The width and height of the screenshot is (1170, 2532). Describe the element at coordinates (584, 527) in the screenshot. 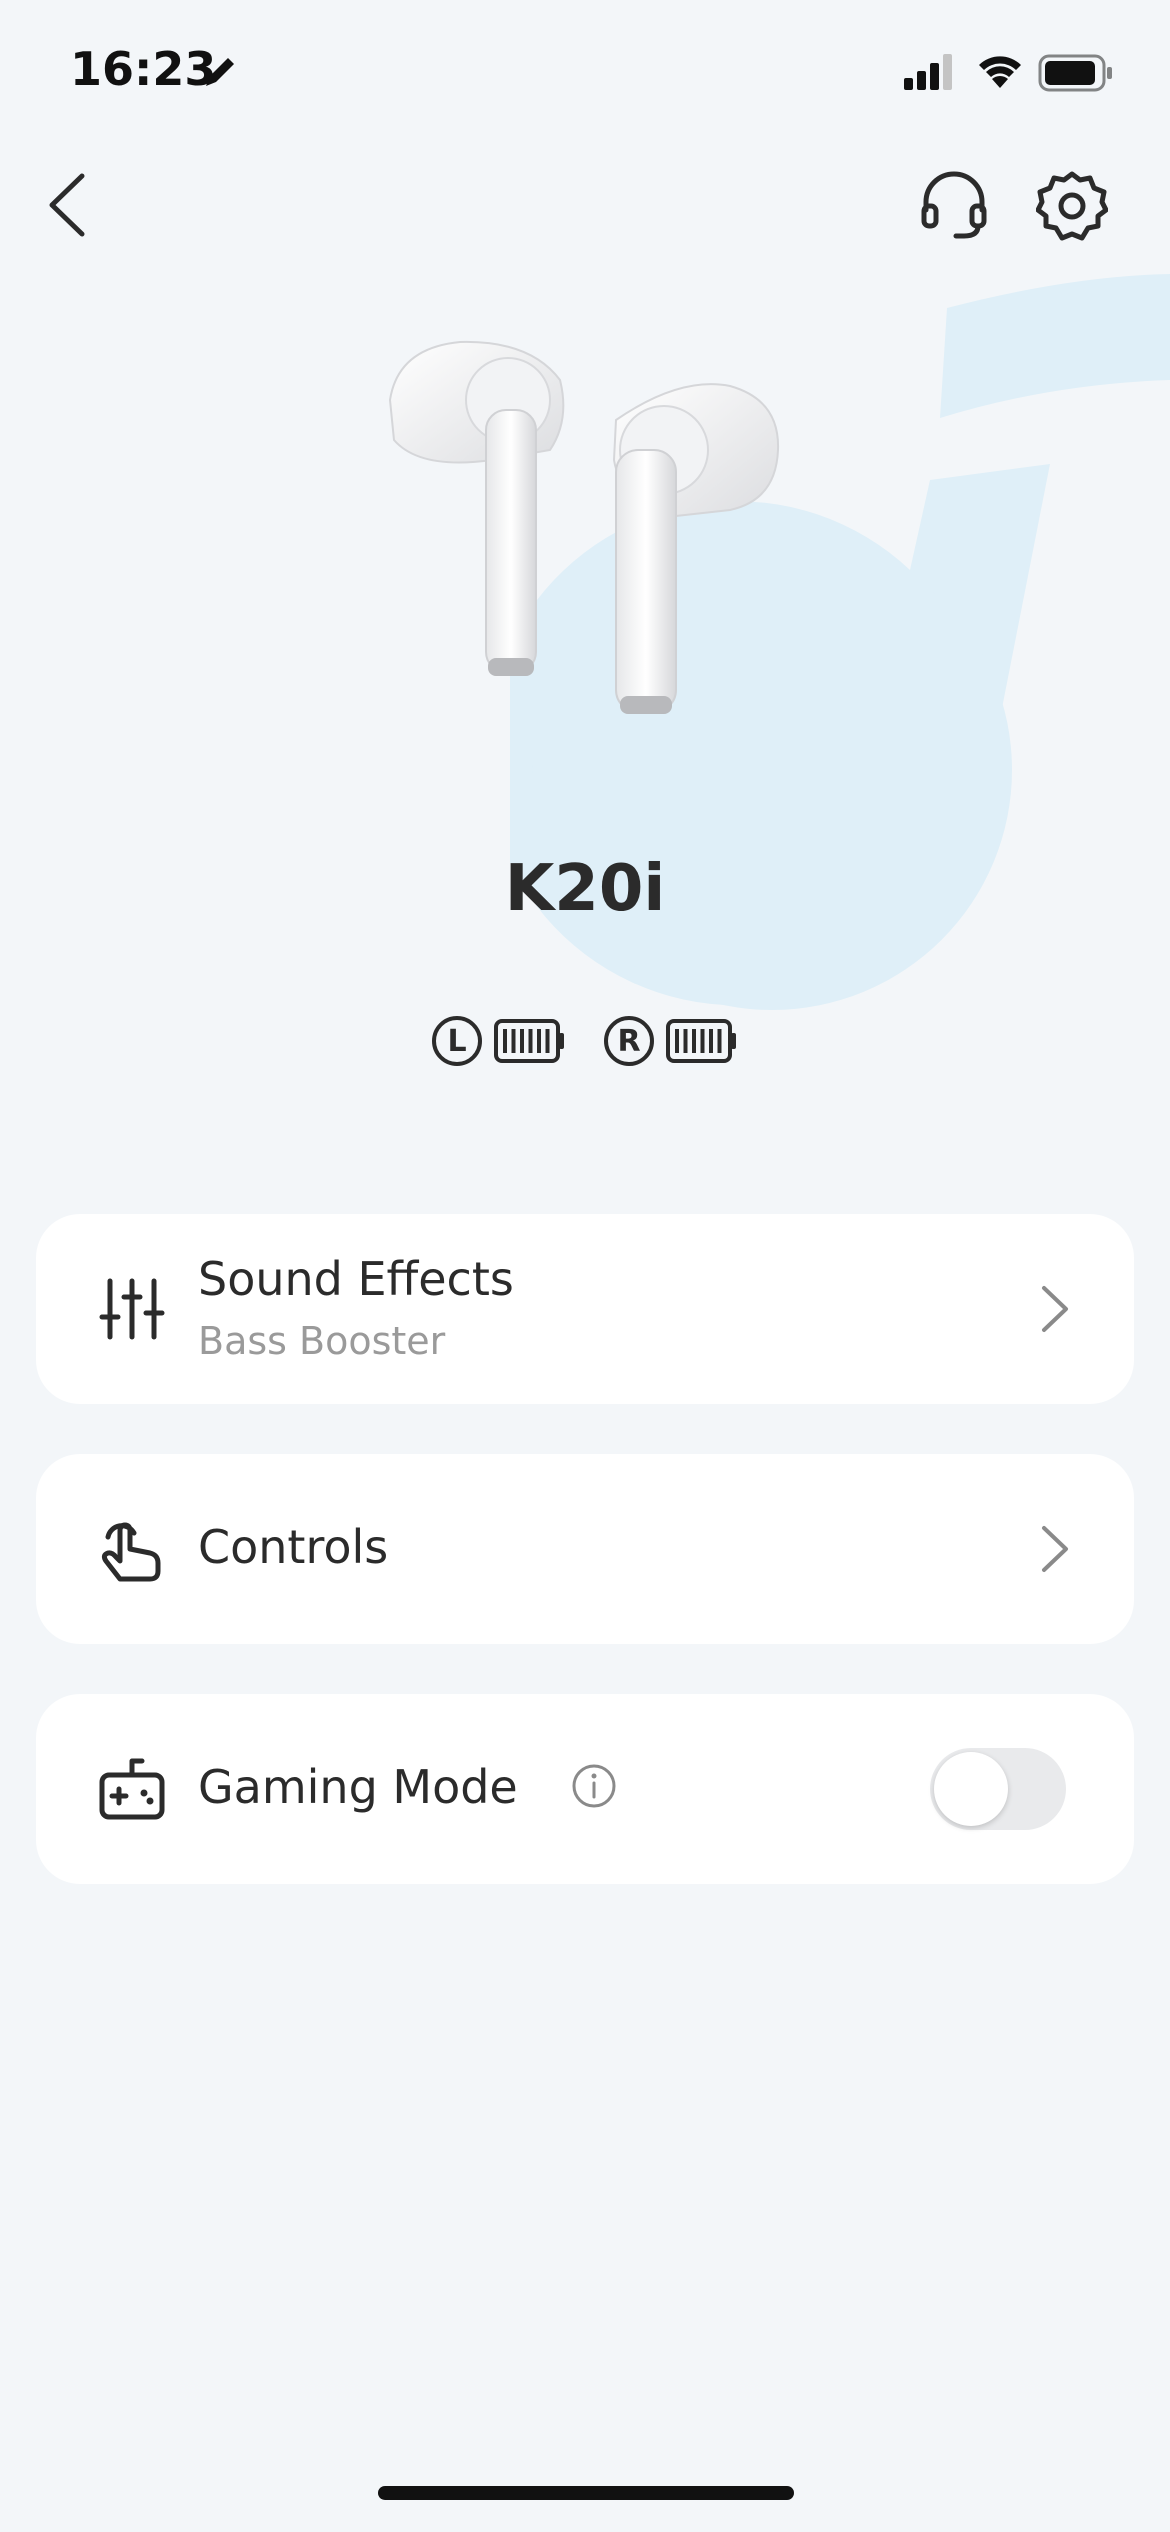

I see `earbuds-image` at that location.